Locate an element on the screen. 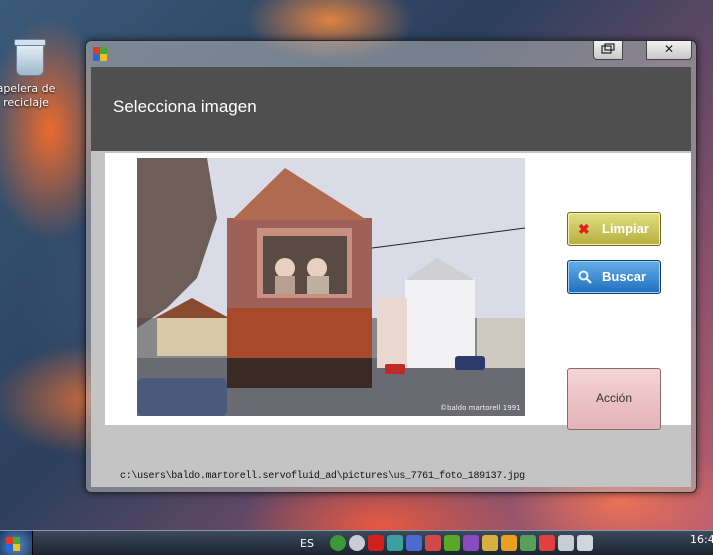  recycle-bin-label-line1: apelera de is located at coordinates (28, 88).